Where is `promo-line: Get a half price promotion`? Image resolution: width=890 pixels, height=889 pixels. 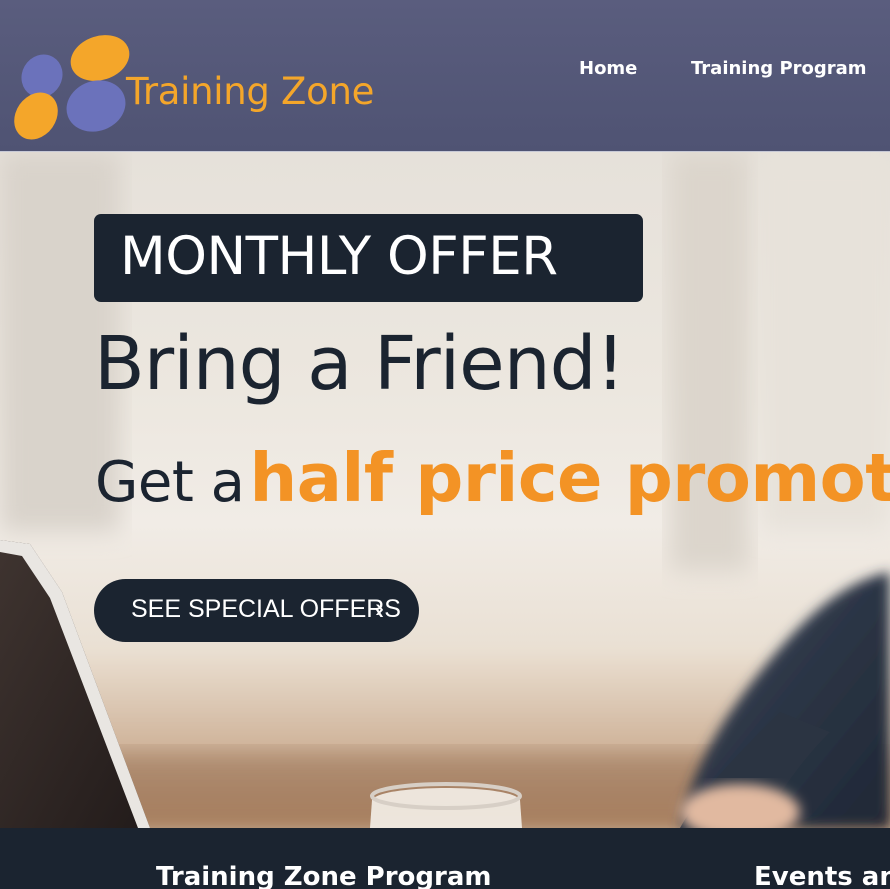
promo-line: Get a half price promotion is located at coordinates (492, 478).